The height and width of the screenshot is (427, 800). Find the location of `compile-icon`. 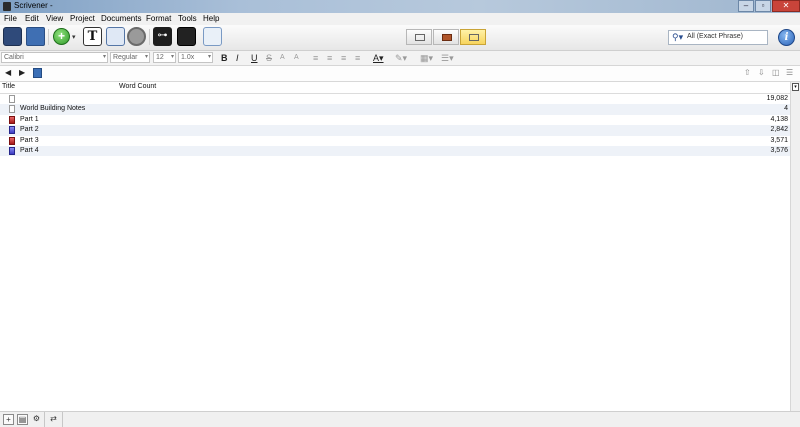

compile-icon is located at coordinates (186, 36).